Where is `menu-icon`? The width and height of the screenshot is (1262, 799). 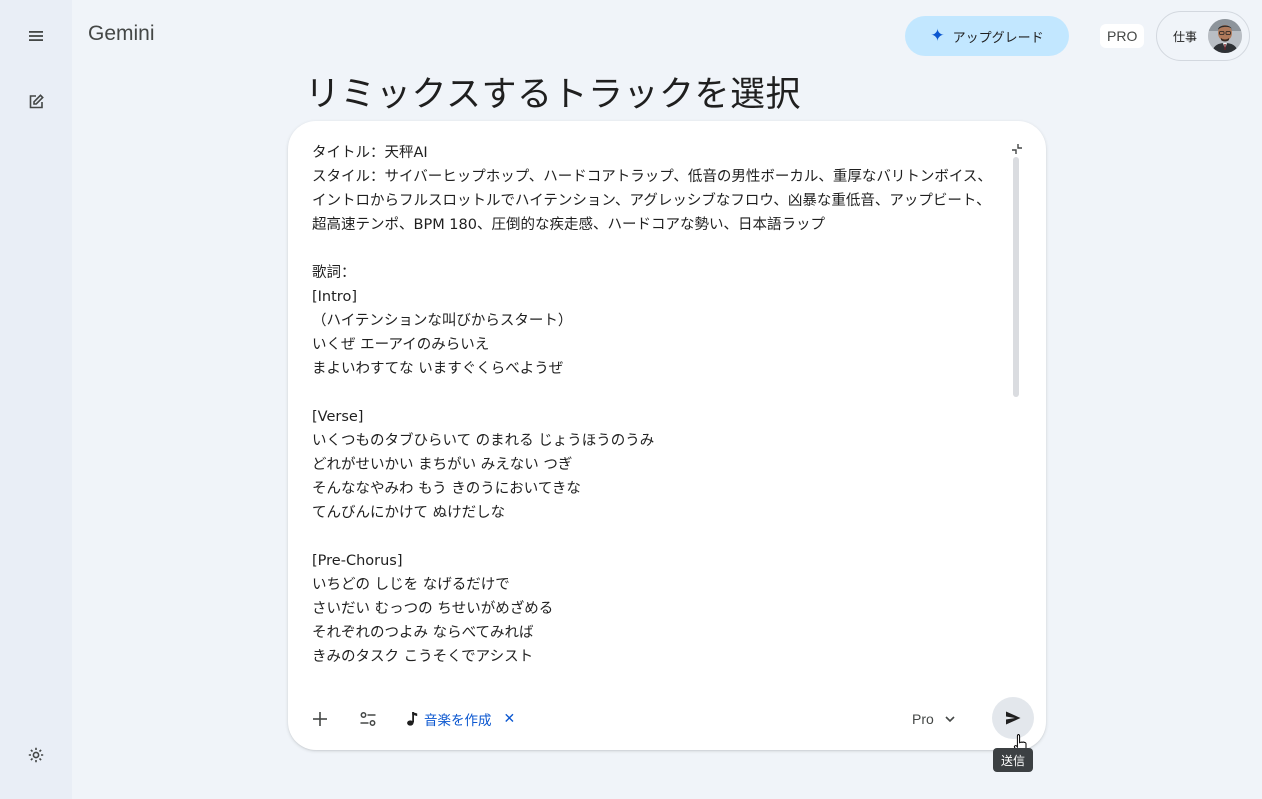
menu-icon is located at coordinates (36, 36).